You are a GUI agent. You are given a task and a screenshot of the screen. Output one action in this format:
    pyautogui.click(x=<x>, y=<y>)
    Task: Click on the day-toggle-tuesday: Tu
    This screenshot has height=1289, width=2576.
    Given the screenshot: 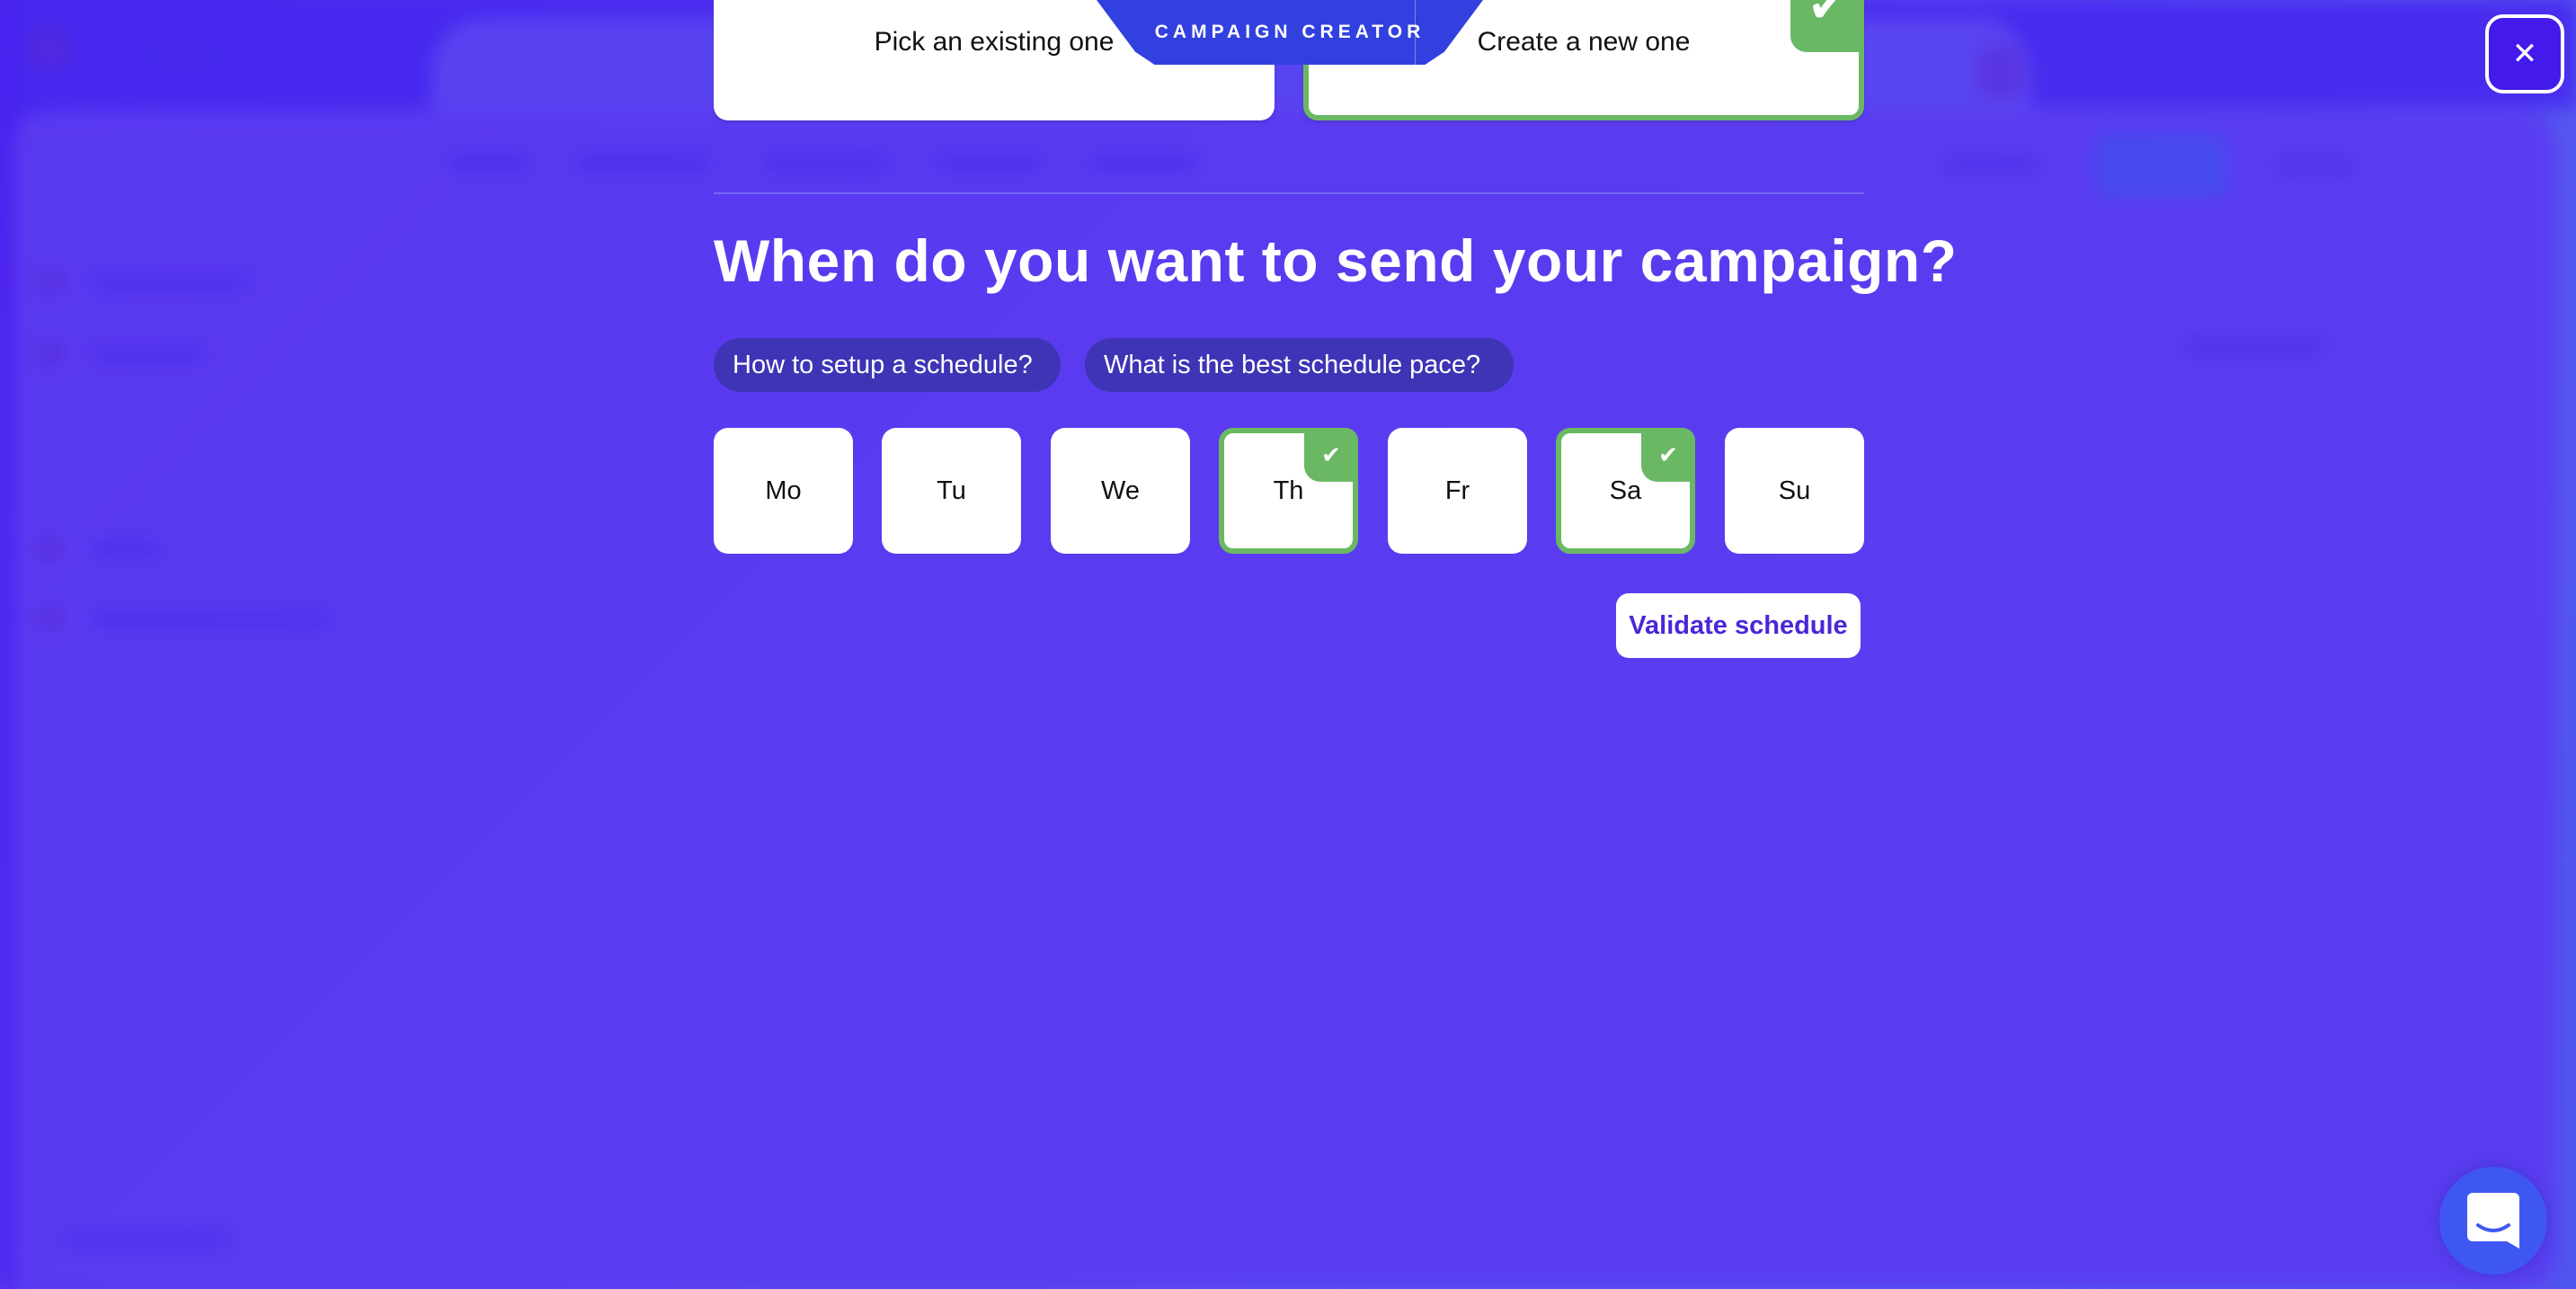 What is the action you would take?
    pyautogui.click(x=951, y=491)
    